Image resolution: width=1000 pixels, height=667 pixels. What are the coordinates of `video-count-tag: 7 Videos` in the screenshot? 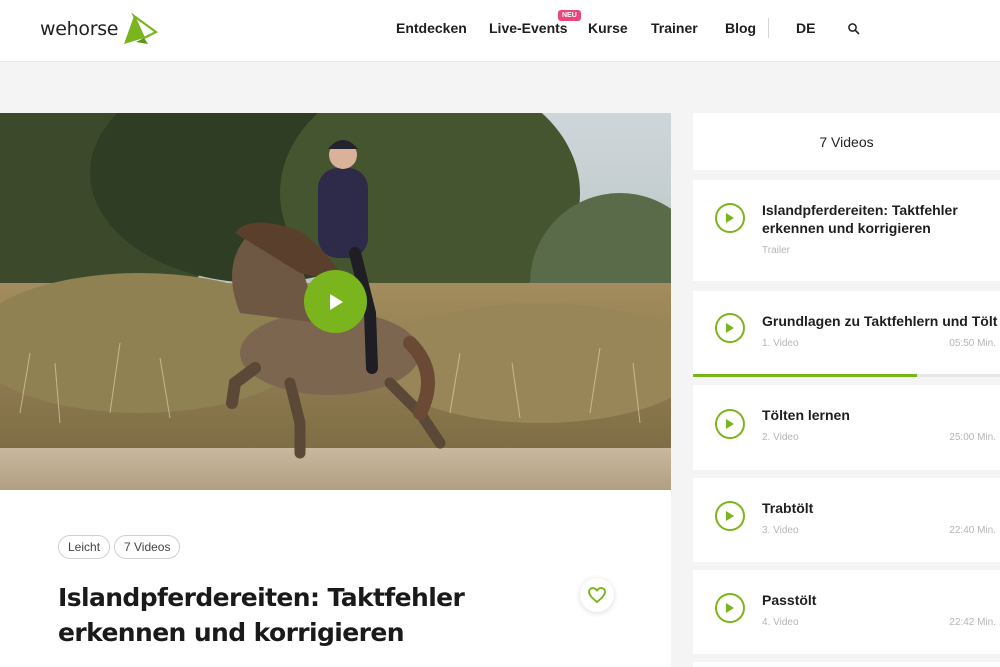 It's located at (147, 547).